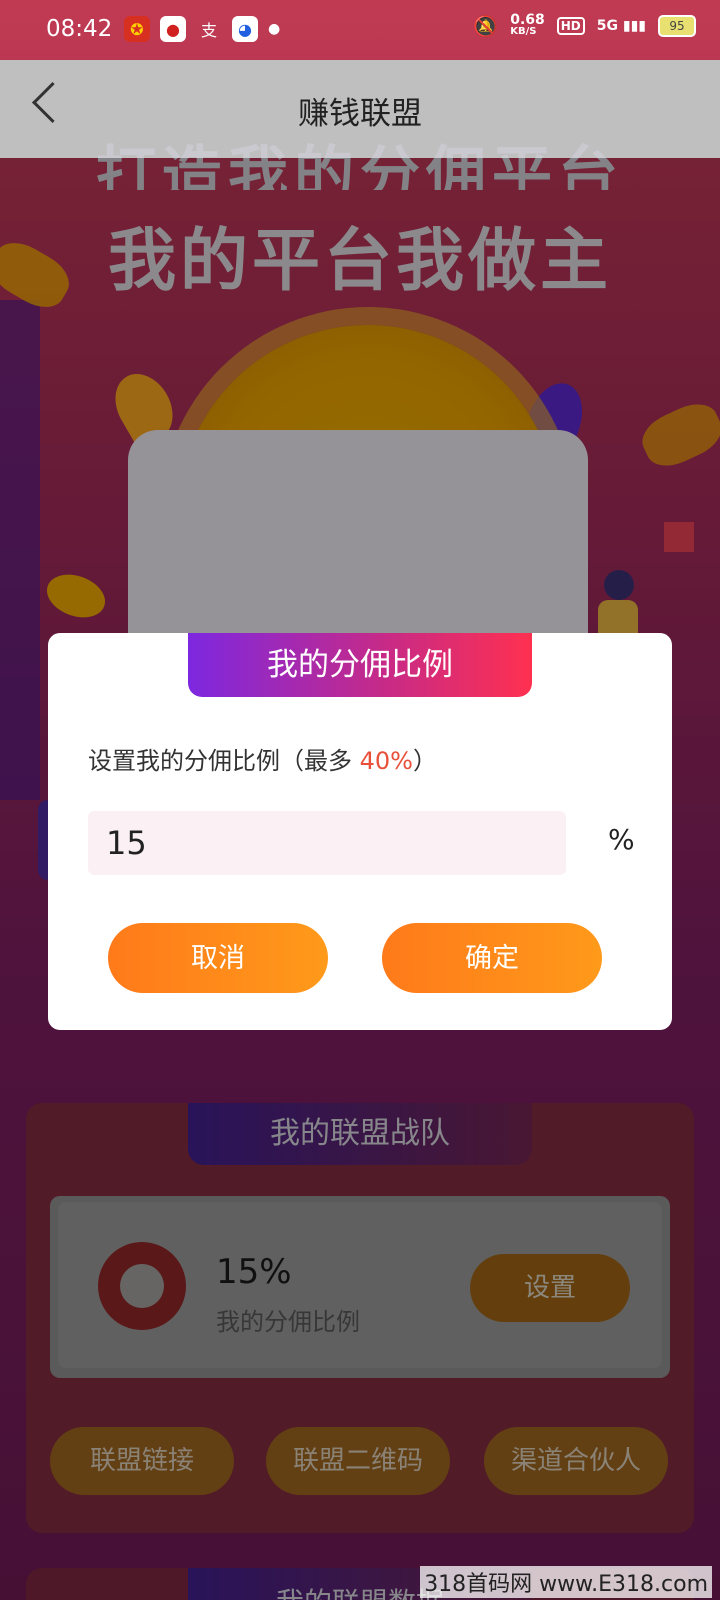 This screenshot has height=1600, width=720. What do you see at coordinates (327, 843) in the screenshot?
I see `ratio-input` at bounding box center [327, 843].